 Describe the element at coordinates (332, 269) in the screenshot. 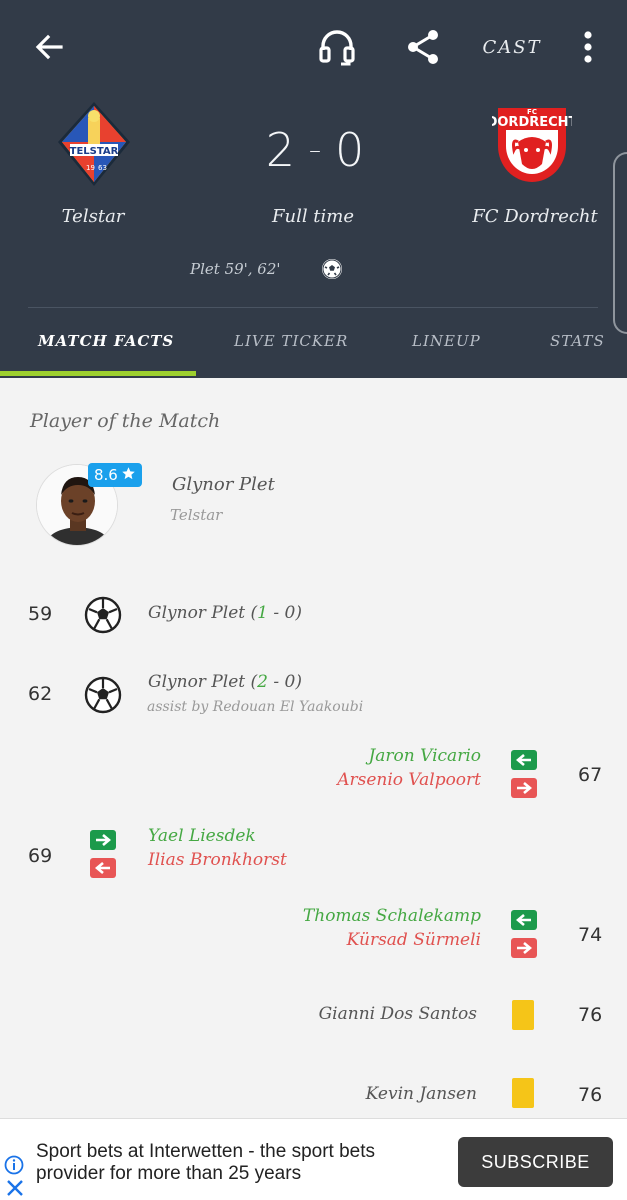

I see `football-icon` at that location.